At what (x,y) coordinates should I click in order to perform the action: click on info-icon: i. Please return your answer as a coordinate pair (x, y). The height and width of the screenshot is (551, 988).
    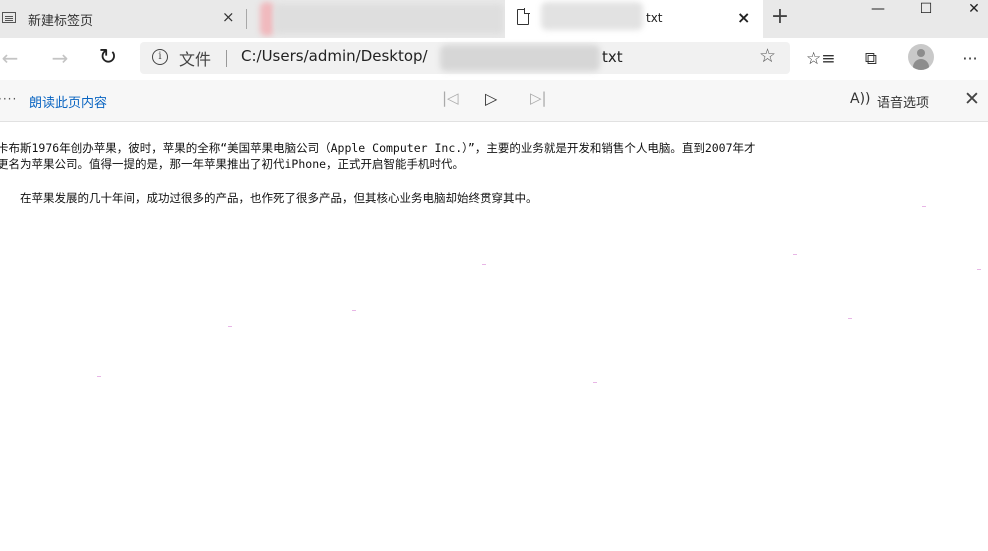
    Looking at the image, I should click on (160, 57).